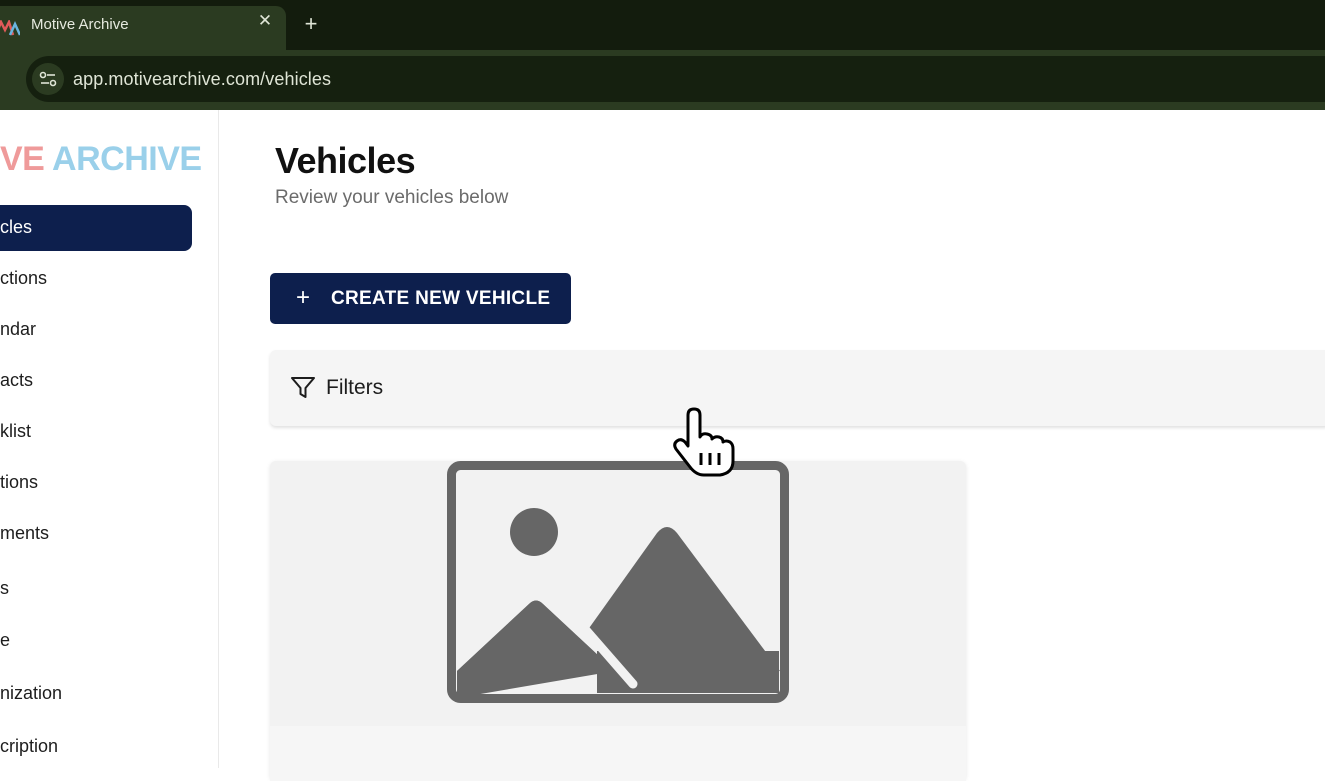 This screenshot has width=1325, height=781. What do you see at coordinates (704, 442) in the screenshot?
I see `hand-cursor-icon` at bounding box center [704, 442].